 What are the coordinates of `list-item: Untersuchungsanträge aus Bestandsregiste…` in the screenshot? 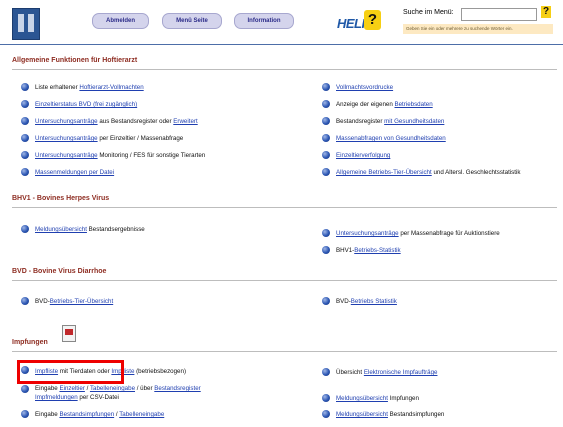 It's located at (116, 121).